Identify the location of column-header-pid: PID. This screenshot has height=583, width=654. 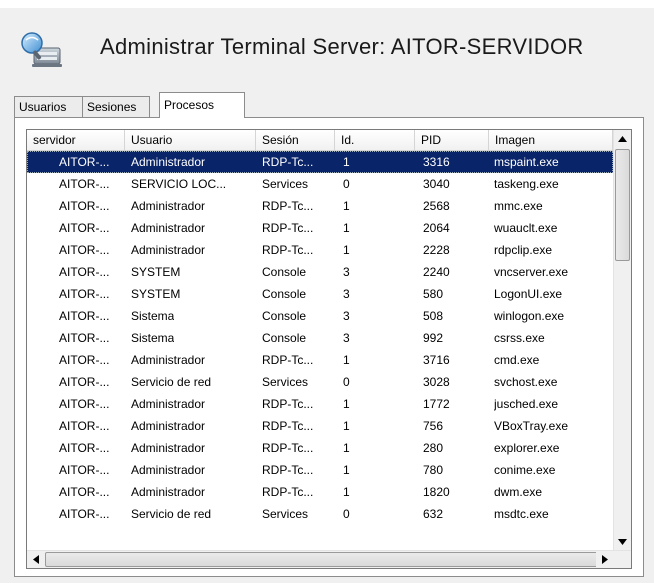
(452, 140).